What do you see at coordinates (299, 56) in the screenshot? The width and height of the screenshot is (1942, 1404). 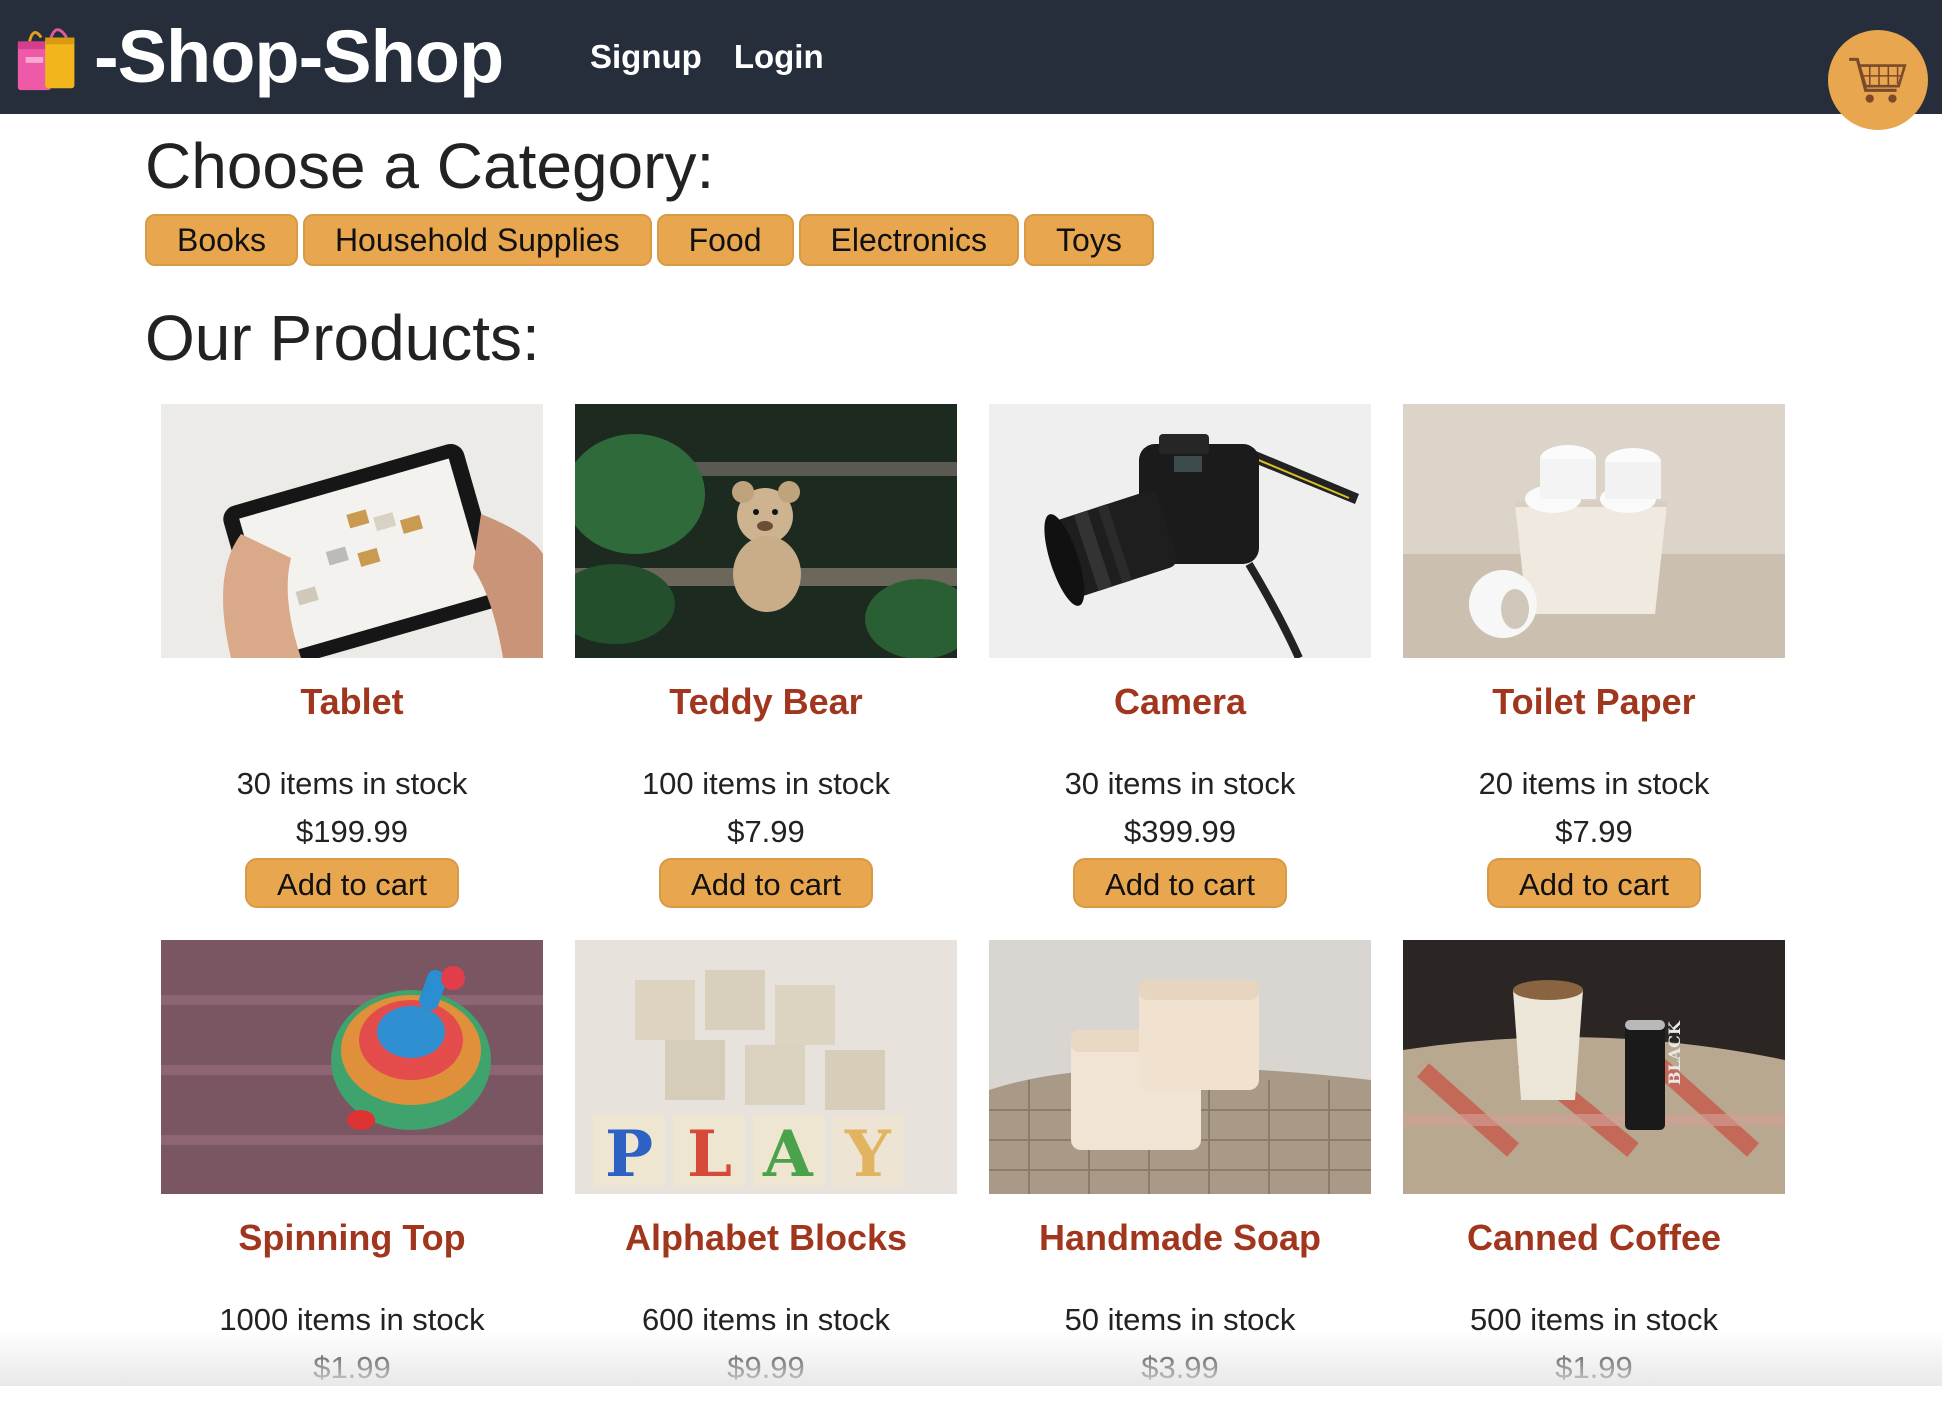 I see `brand-title: -Shop-Shop` at bounding box center [299, 56].